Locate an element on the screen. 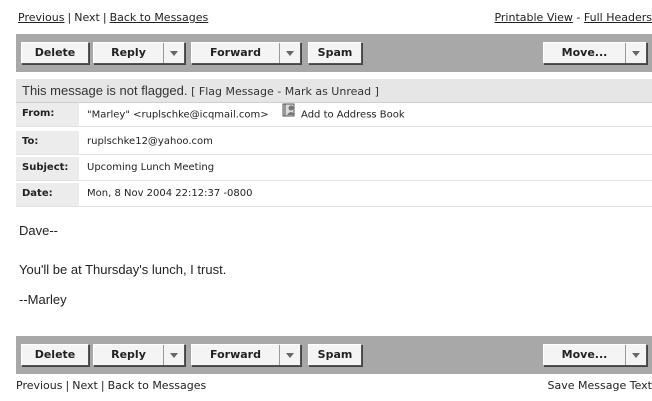  back-to-messages-link-bottom: Back to Messages is located at coordinates (157, 385).